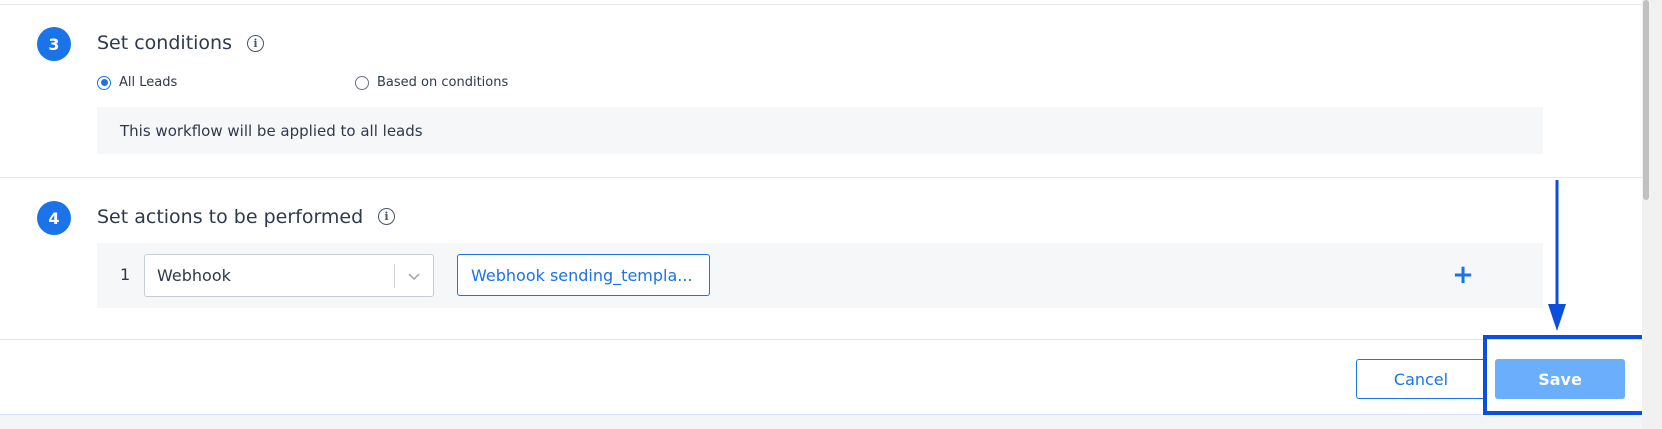 This screenshot has width=1662, height=429. Describe the element at coordinates (194, 275) in the screenshot. I see `action-type-value: Webhook` at that location.